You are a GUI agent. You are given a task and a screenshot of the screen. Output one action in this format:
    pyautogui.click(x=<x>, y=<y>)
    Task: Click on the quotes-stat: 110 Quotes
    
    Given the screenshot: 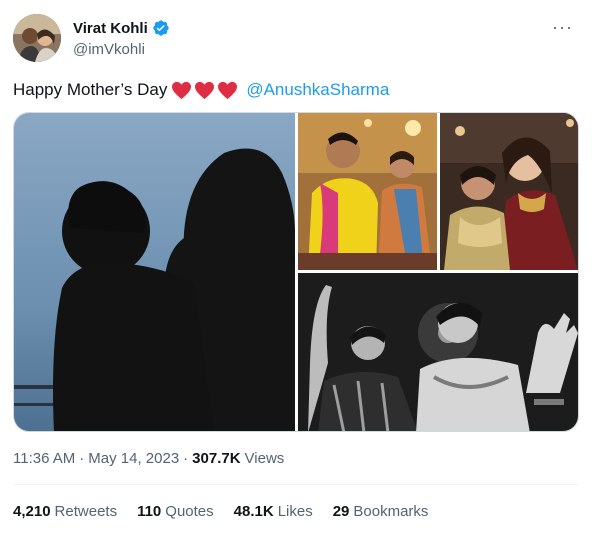 What is the action you would take?
    pyautogui.click(x=175, y=511)
    